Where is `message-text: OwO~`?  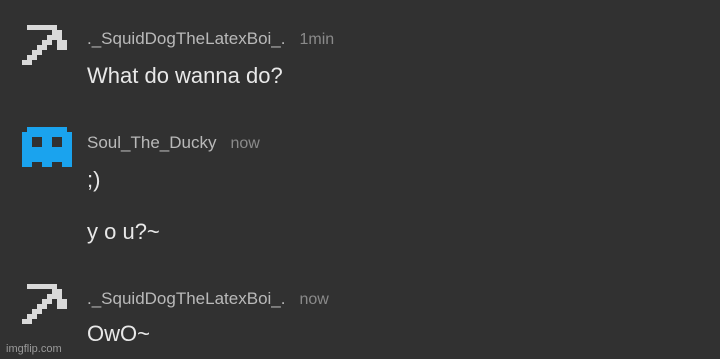
message-text: OwO~ is located at coordinates (118, 333).